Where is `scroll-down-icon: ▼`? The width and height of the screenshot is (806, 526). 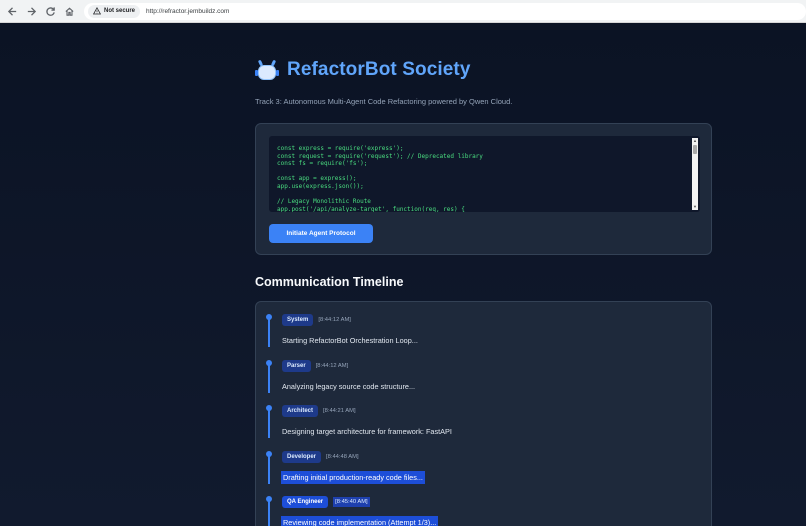 scroll-down-icon: ▼ is located at coordinates (695, 207).